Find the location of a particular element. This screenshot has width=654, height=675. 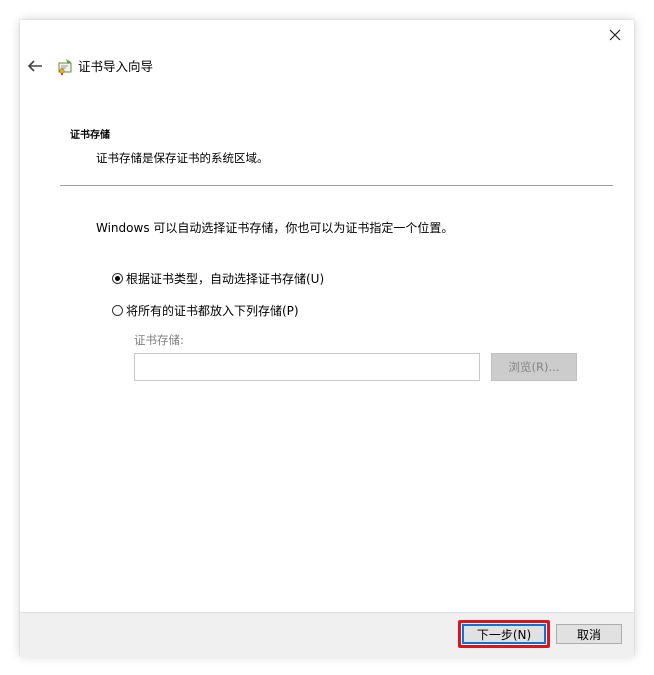

back-arrow-icon is located at coordinates (34, 66).